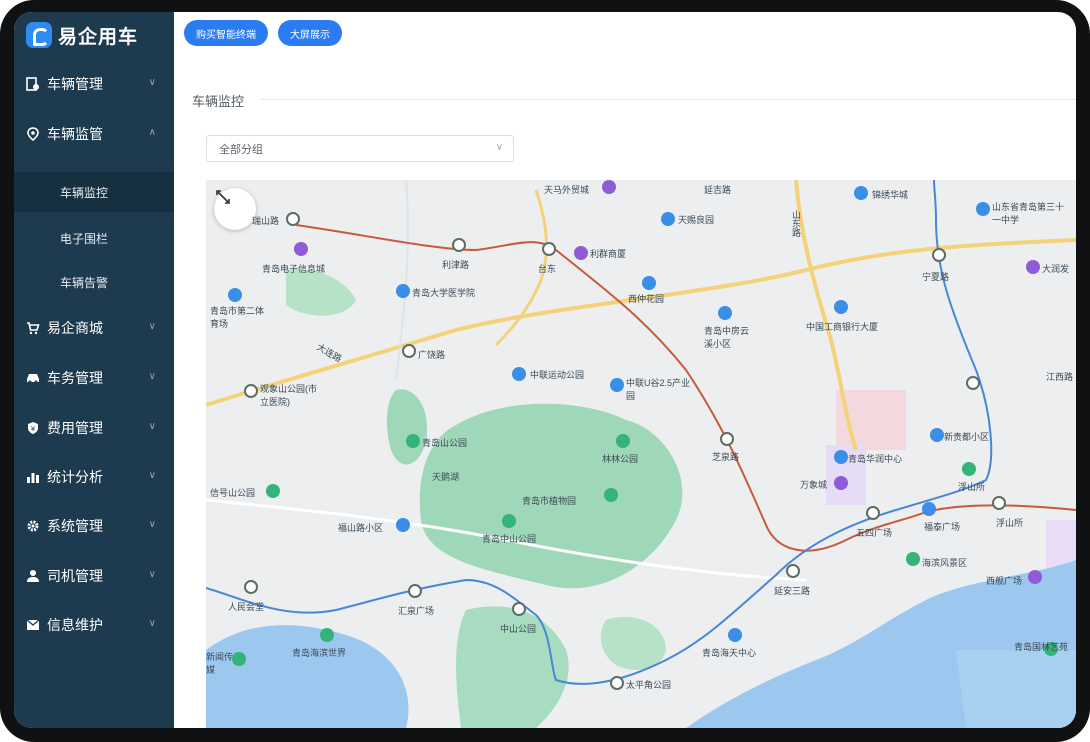  What do you see at coordinates (218, 101) in the screenshot?
I see `page-title: 车辆监控` at bounding box center [218, 101].